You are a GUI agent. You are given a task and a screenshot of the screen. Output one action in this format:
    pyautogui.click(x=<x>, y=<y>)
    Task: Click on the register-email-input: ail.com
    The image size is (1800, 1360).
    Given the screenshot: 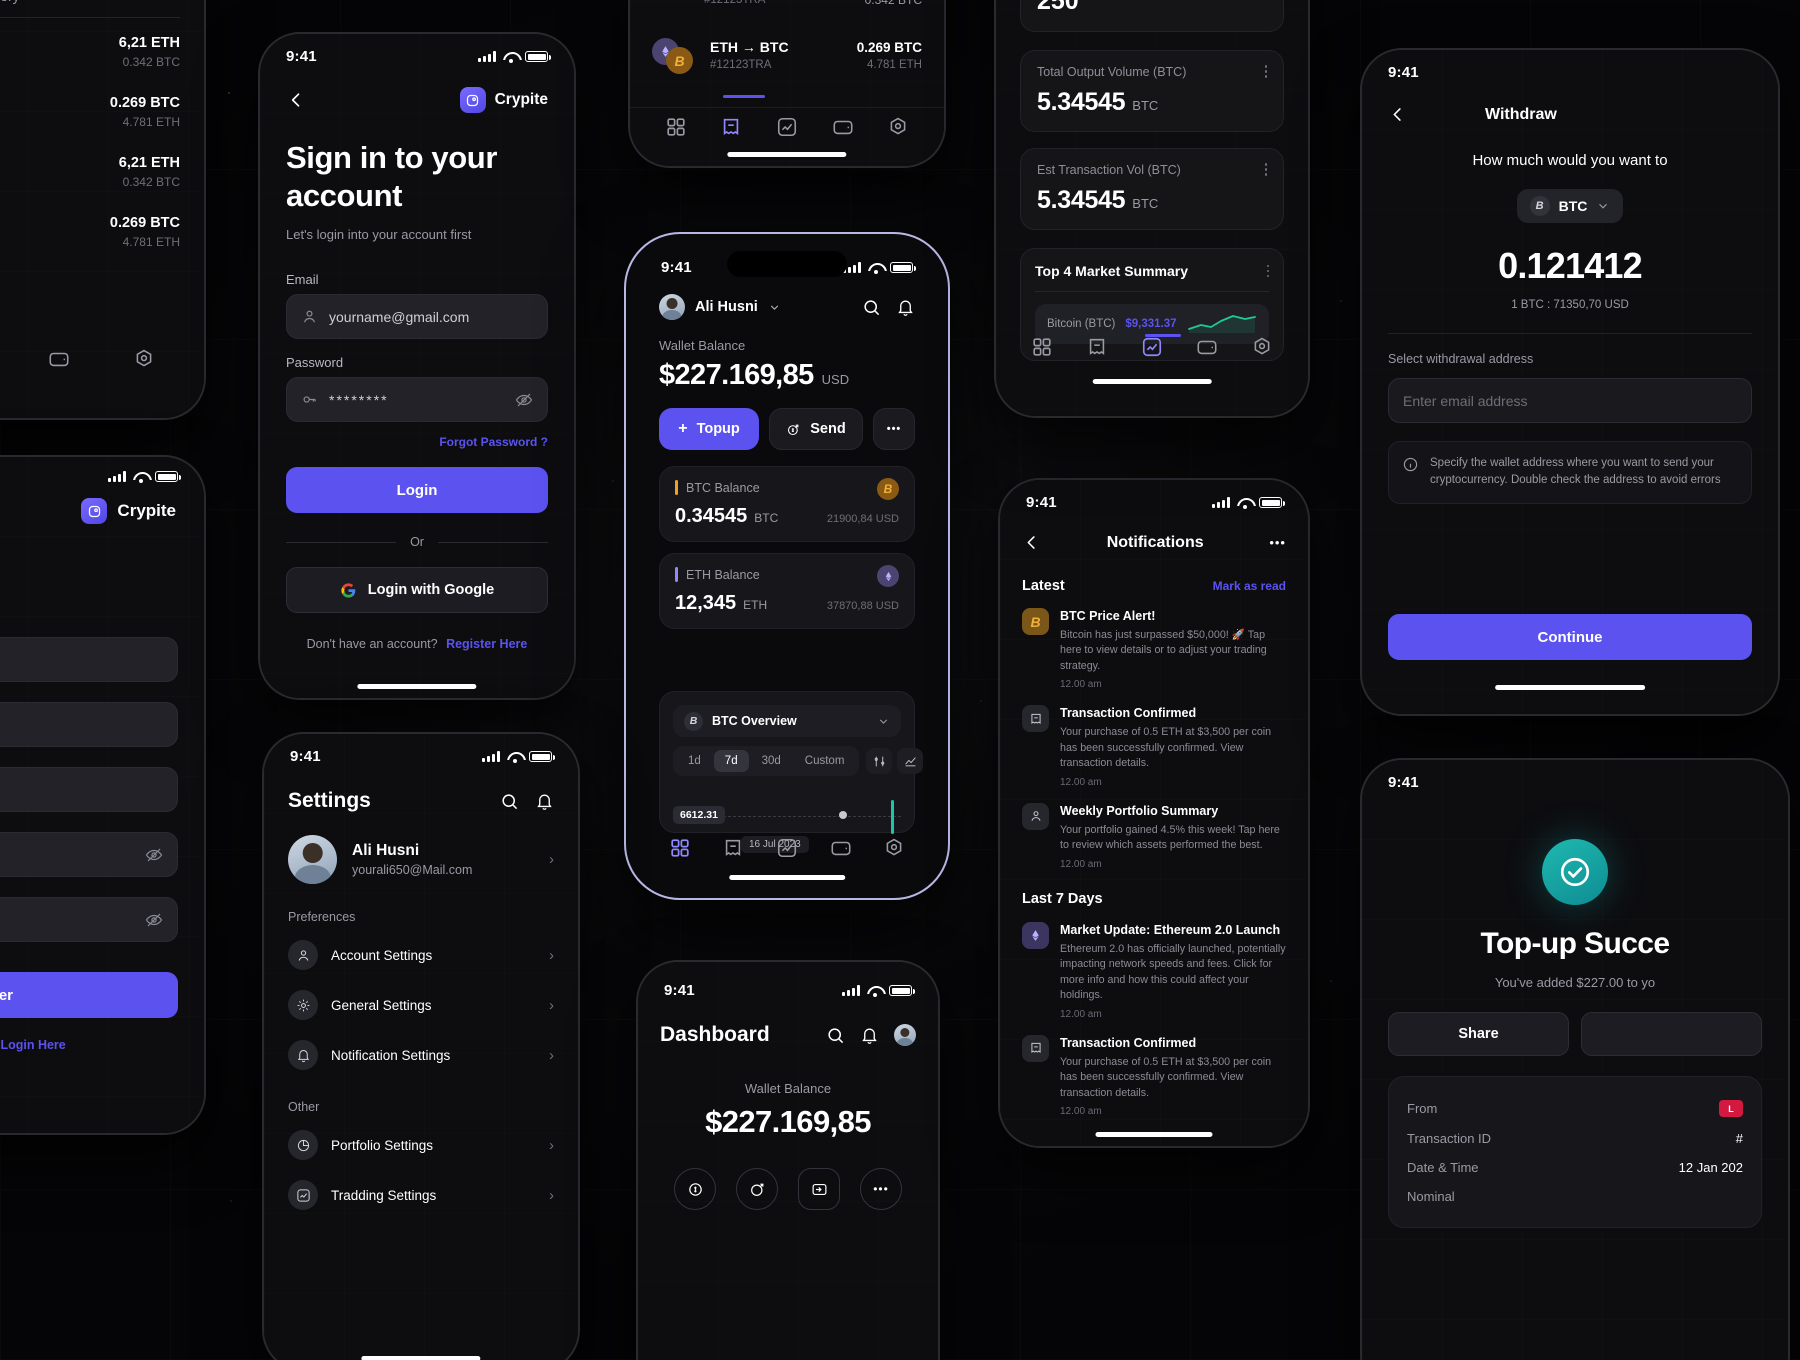 What is the action you would take?
    pyautogui.click(x=89, y=724)
    